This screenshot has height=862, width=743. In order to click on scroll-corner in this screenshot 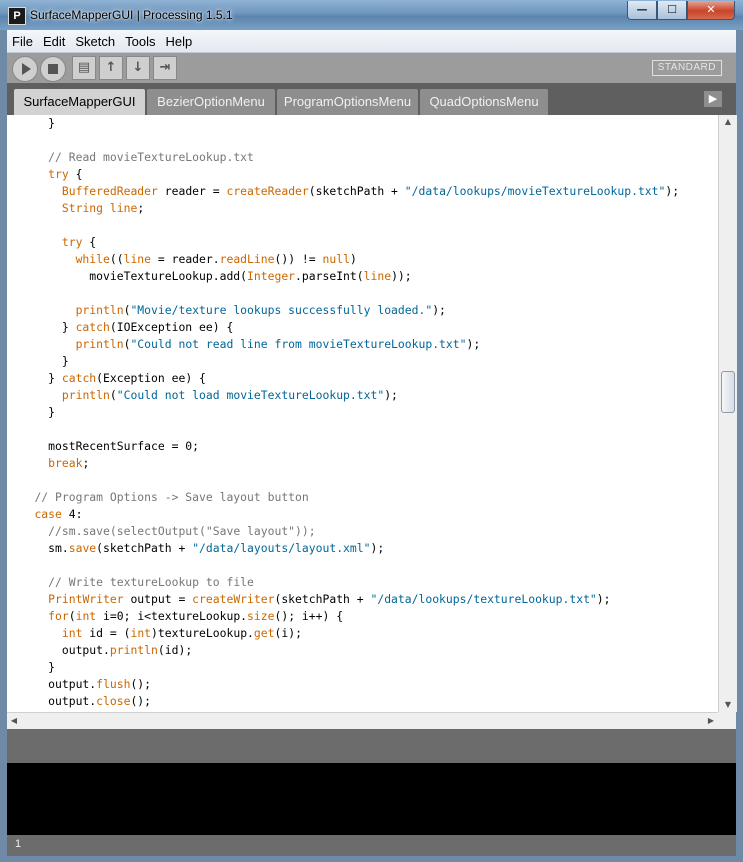, I will do `click(727, 720)`.